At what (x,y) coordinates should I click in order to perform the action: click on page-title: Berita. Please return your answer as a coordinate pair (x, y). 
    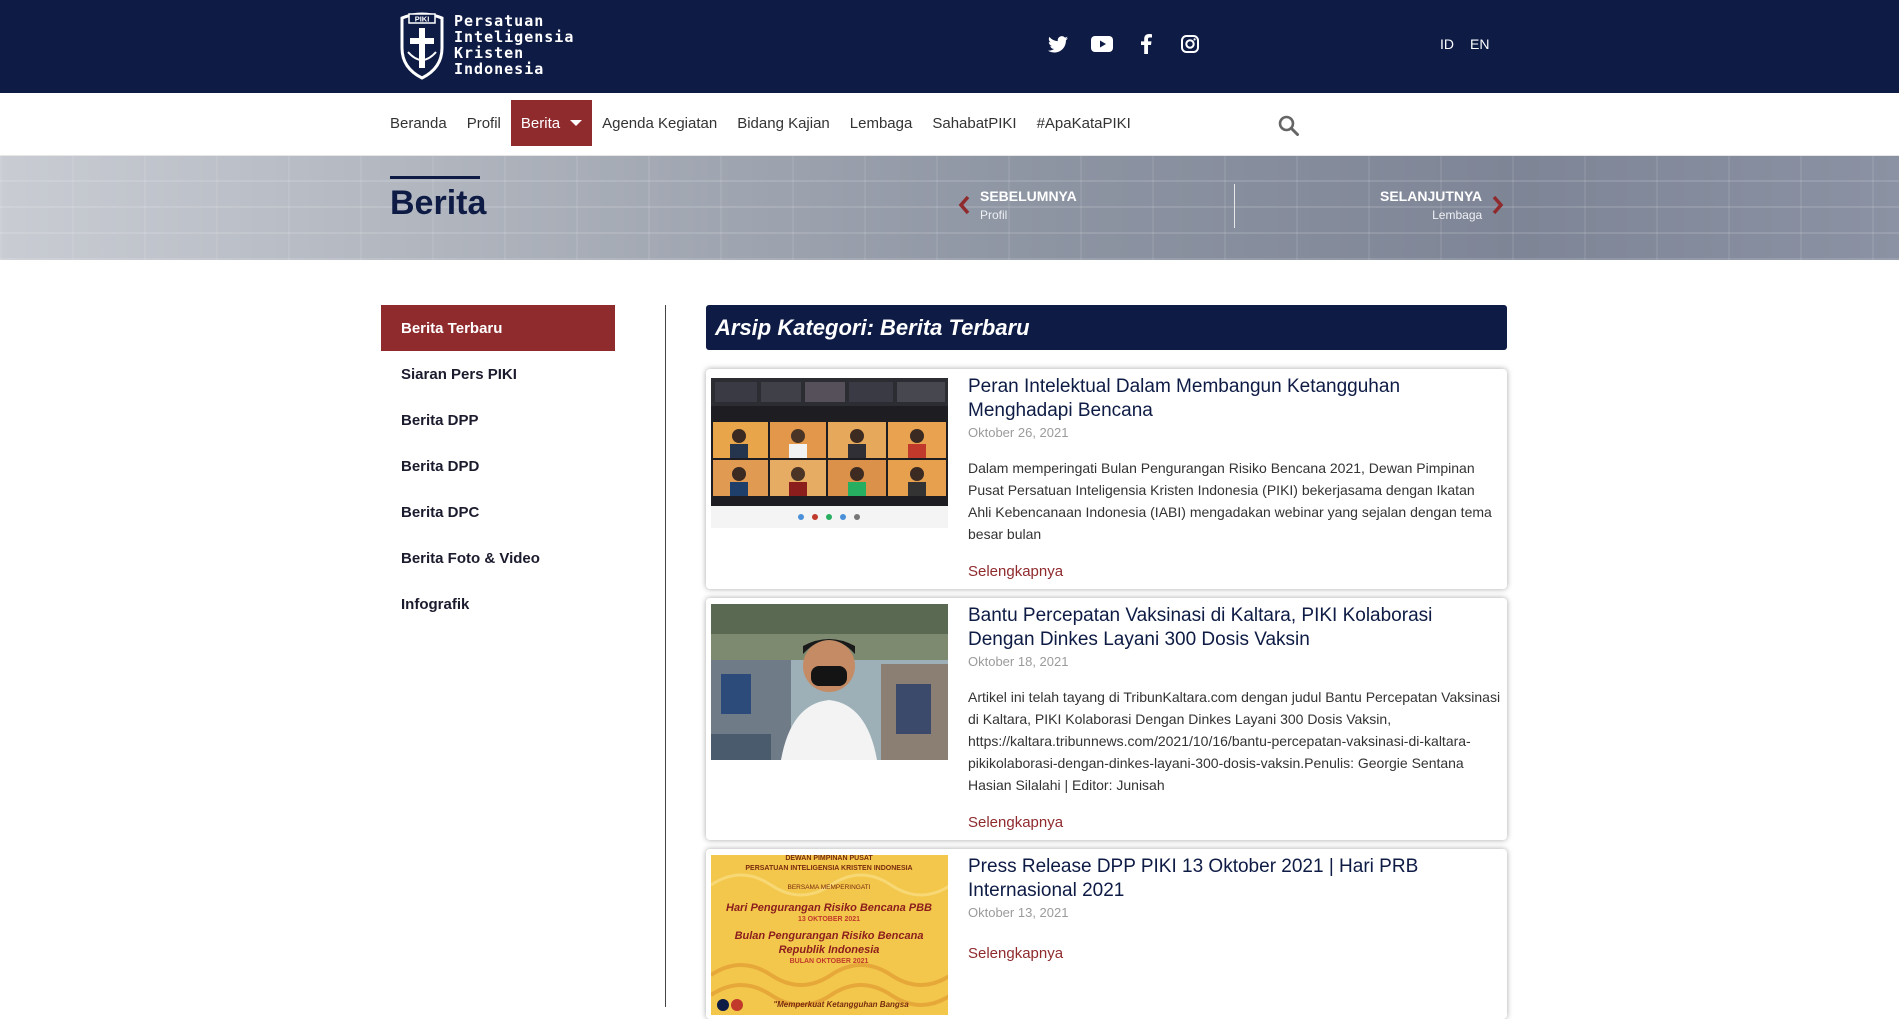
    Looking at the image, I should click on (438, 203).